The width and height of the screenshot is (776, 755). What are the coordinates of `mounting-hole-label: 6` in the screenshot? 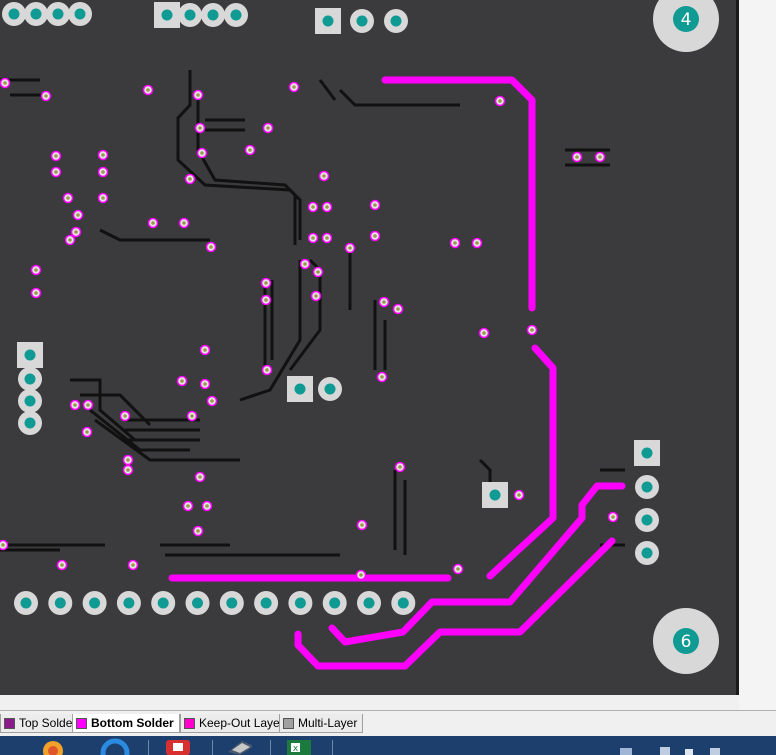 It's located at (686, 642).